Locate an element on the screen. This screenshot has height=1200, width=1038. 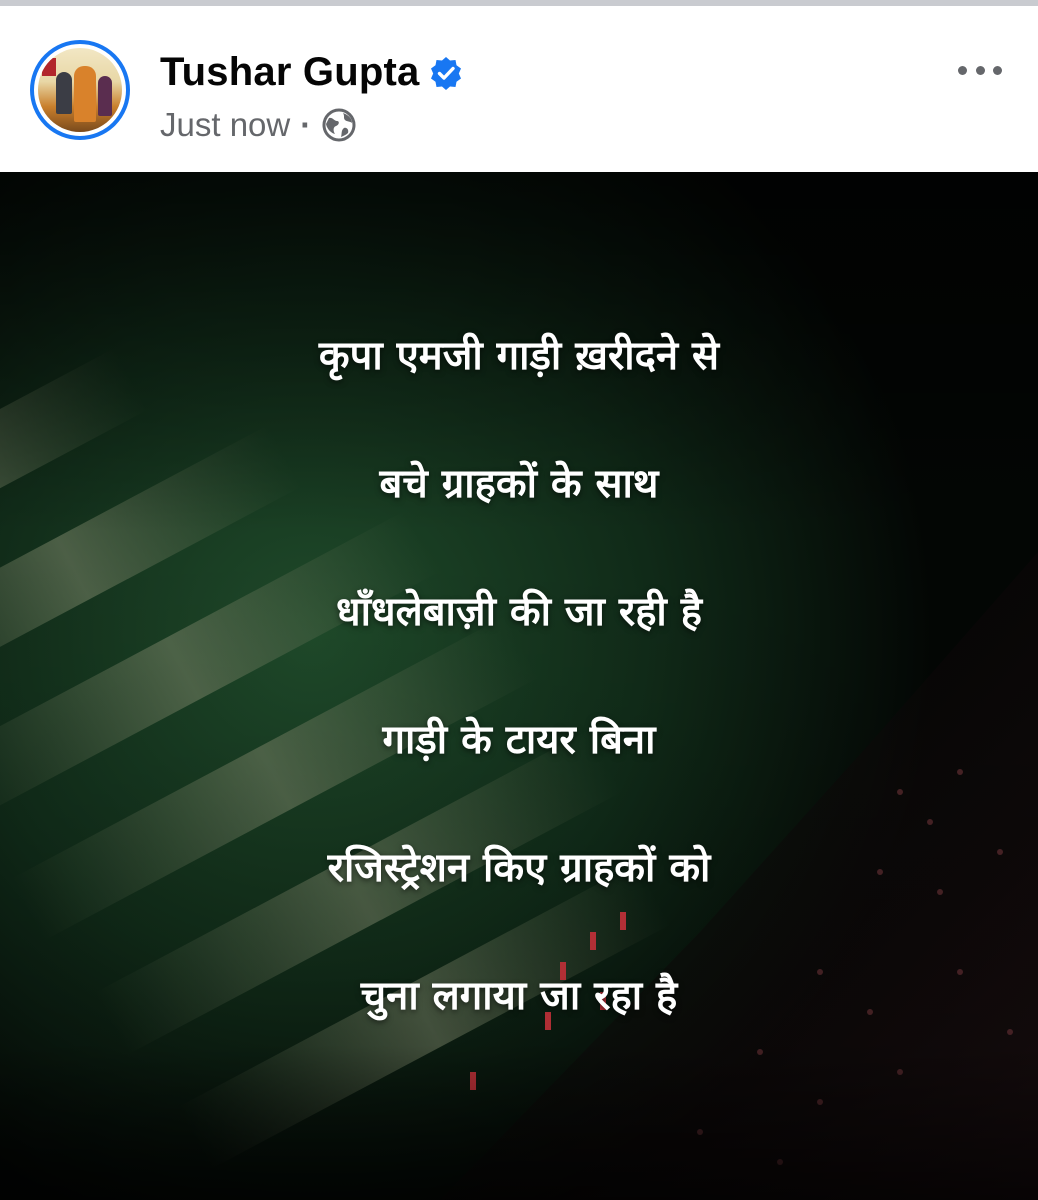
verified-badge-icon is located at coordinates (446, 73).